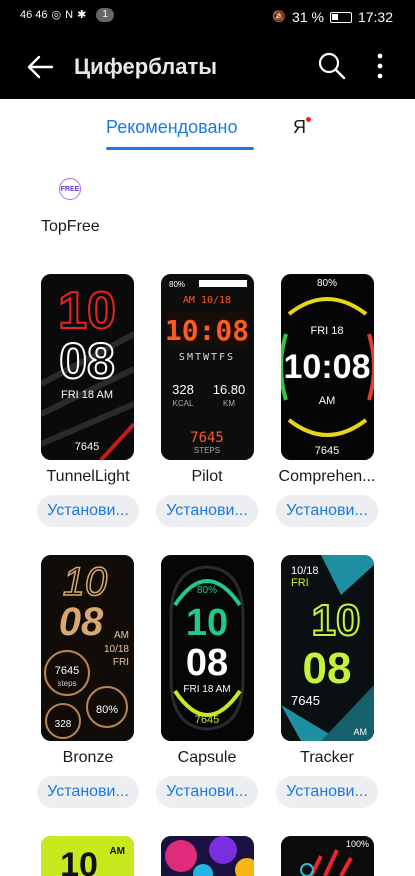 The width and height of the screenshot is (415, 876). I want to click on watch-date: FRI 18, so click(326, 331).